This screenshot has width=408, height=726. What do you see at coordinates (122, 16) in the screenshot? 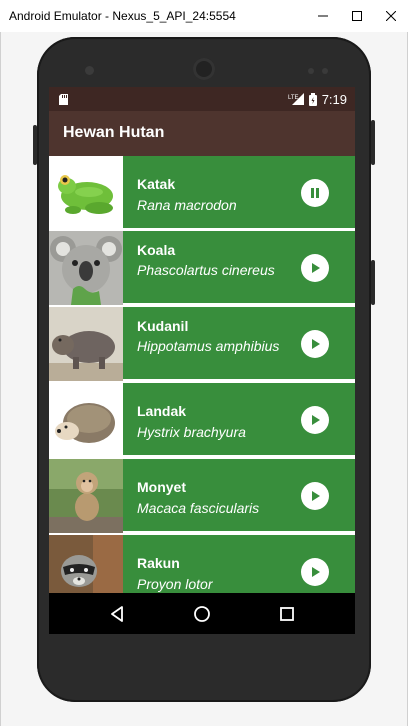
I see `window-title: Android Emulator - Nexus_5_API_24:5554` at bounding box center [122, 16].